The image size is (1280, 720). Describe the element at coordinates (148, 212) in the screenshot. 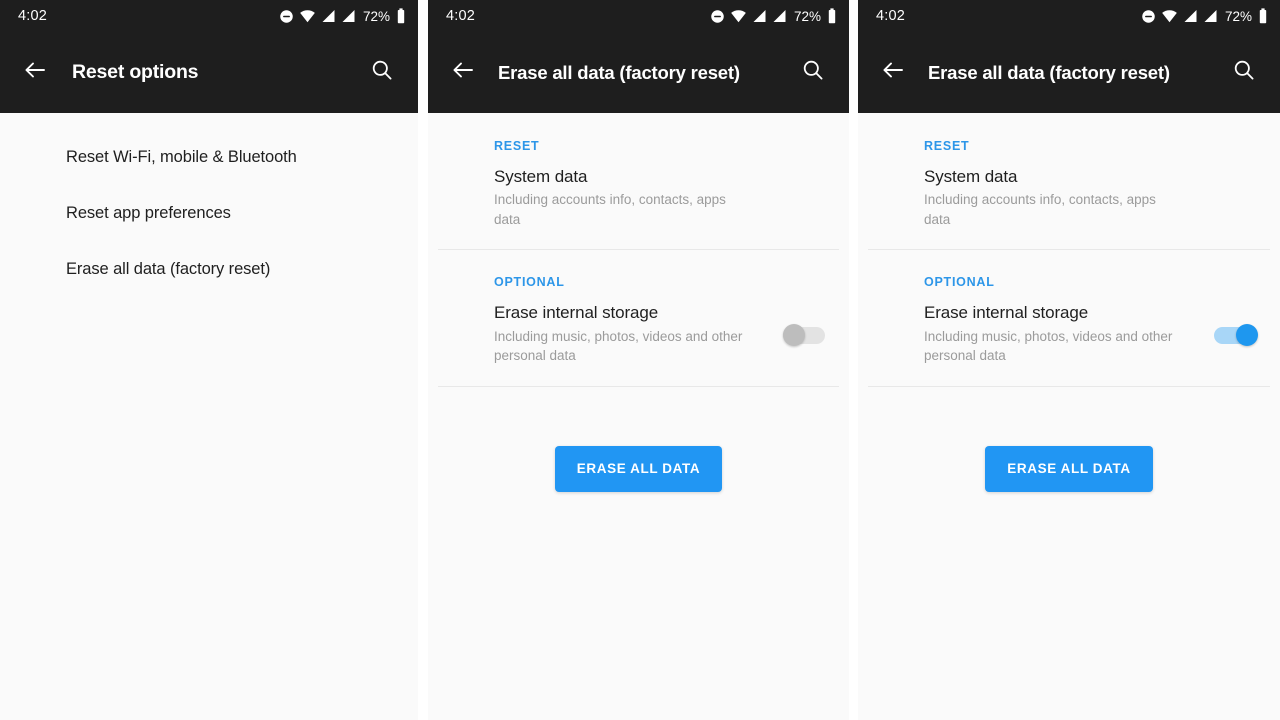

I see `list-item-label: Reset app preferences` at that location.